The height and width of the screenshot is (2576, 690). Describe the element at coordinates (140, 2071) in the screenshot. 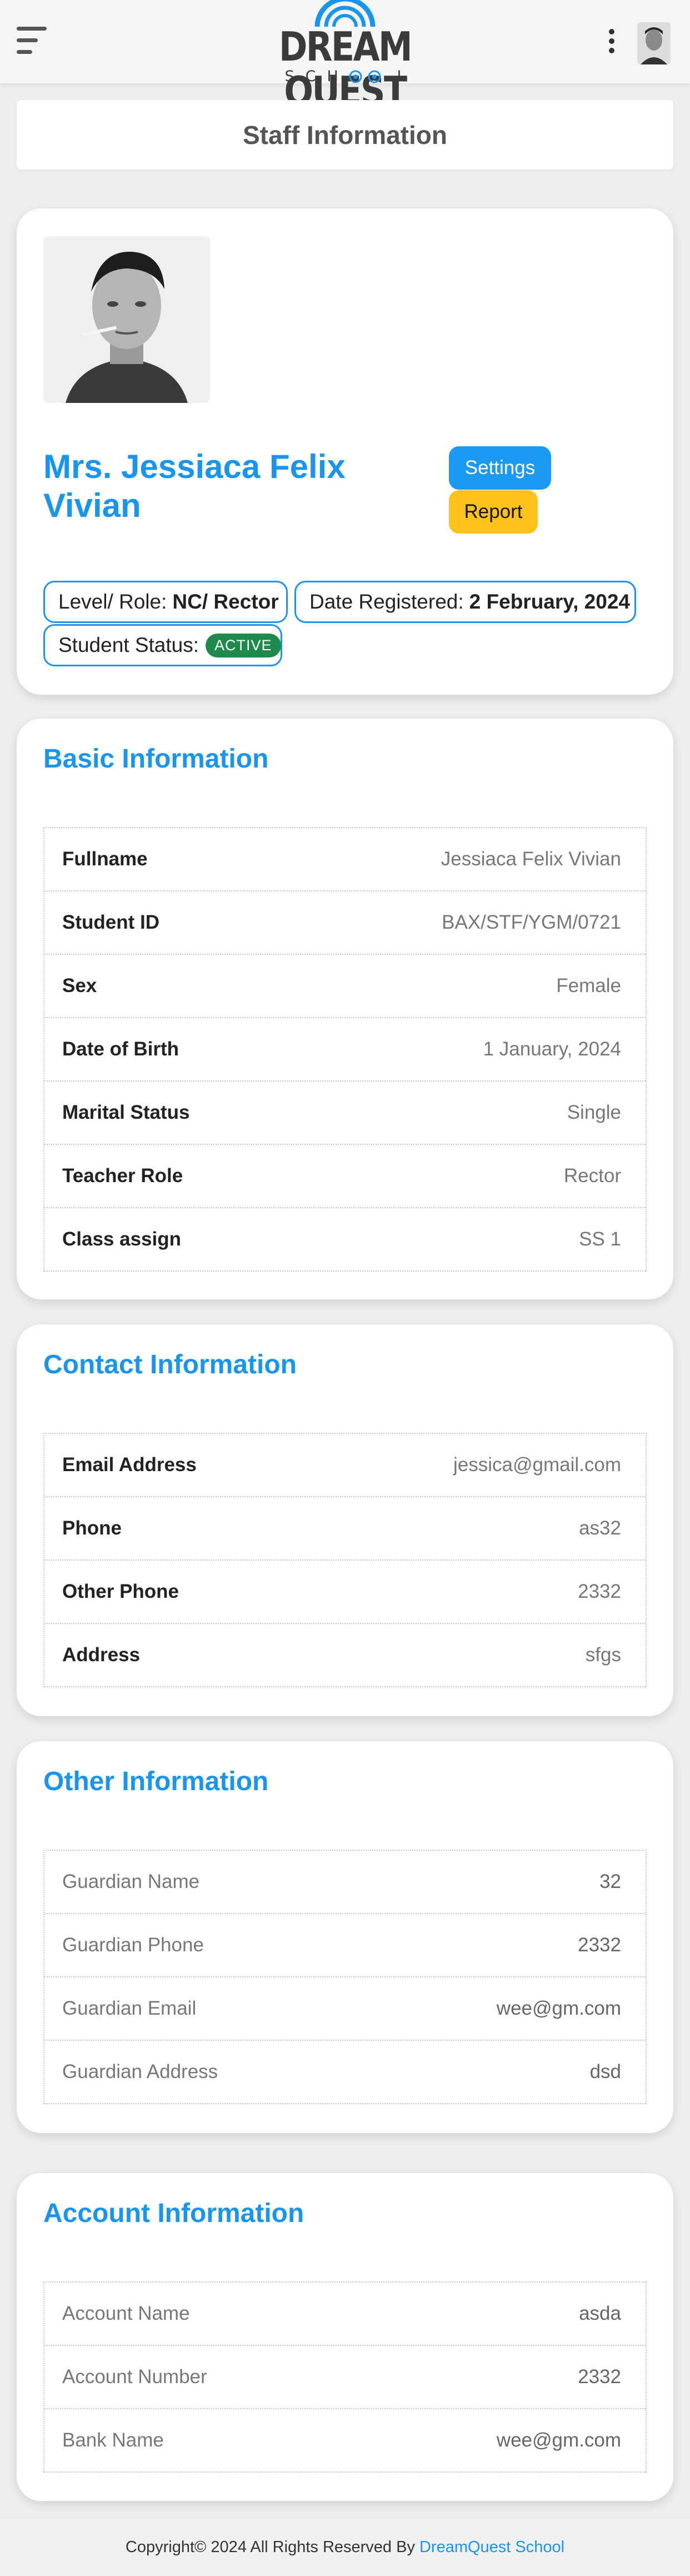

I see `row-label: Guardian Address` at that location.